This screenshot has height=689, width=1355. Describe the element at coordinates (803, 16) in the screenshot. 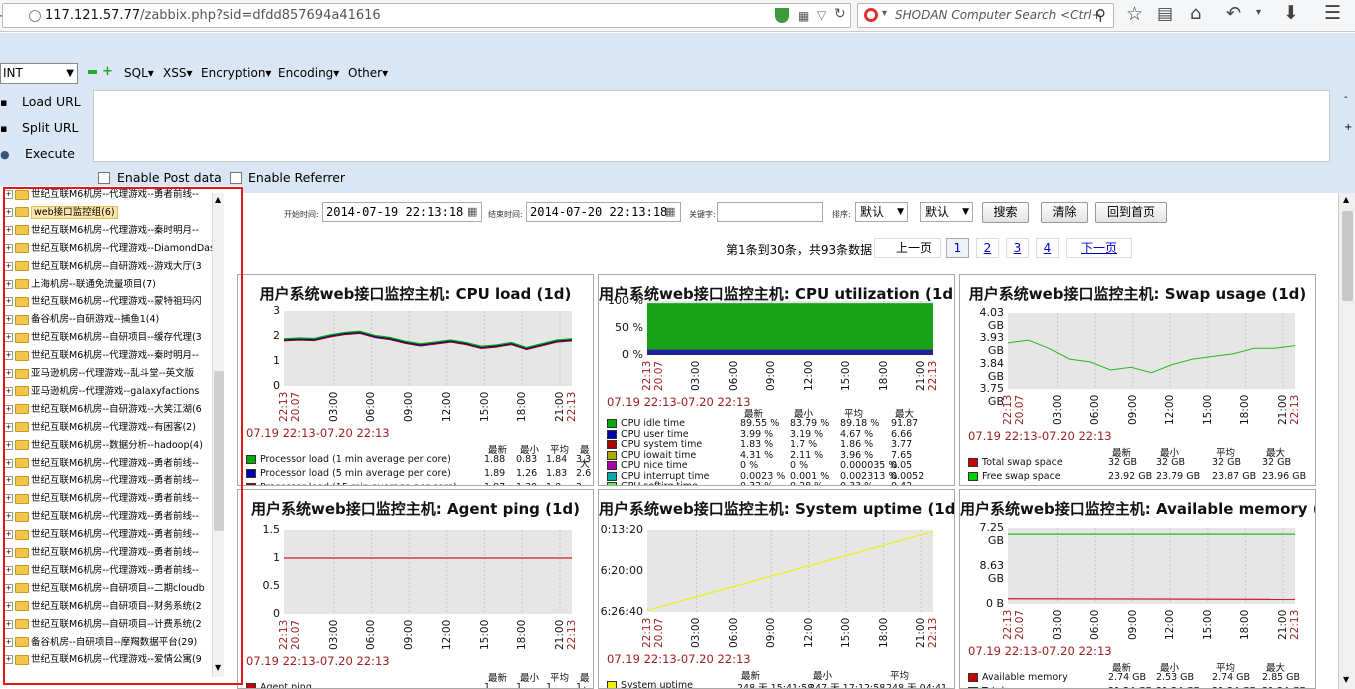

I see `qr-code-icon: ▦` at that location.